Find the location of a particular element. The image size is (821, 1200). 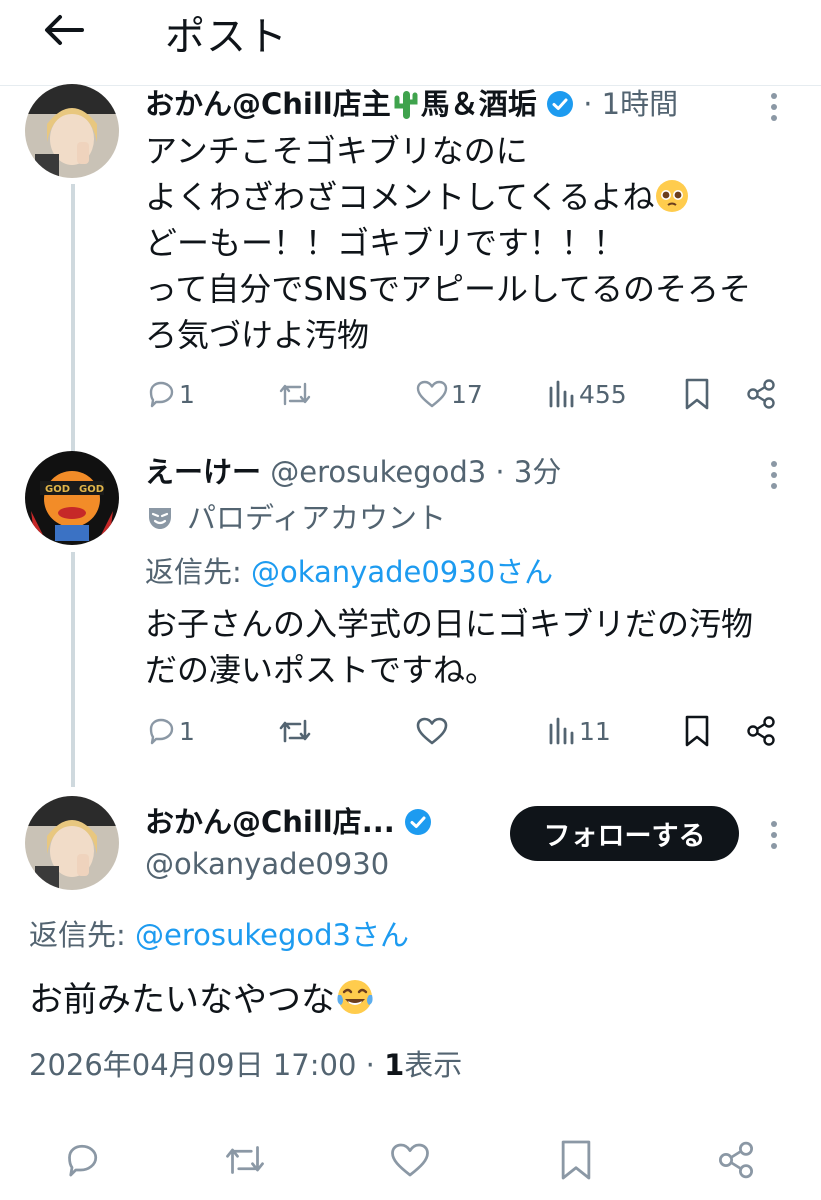

author-row: えーけー @erosukegod3 · 3分 is located at coordinates (353, 472).